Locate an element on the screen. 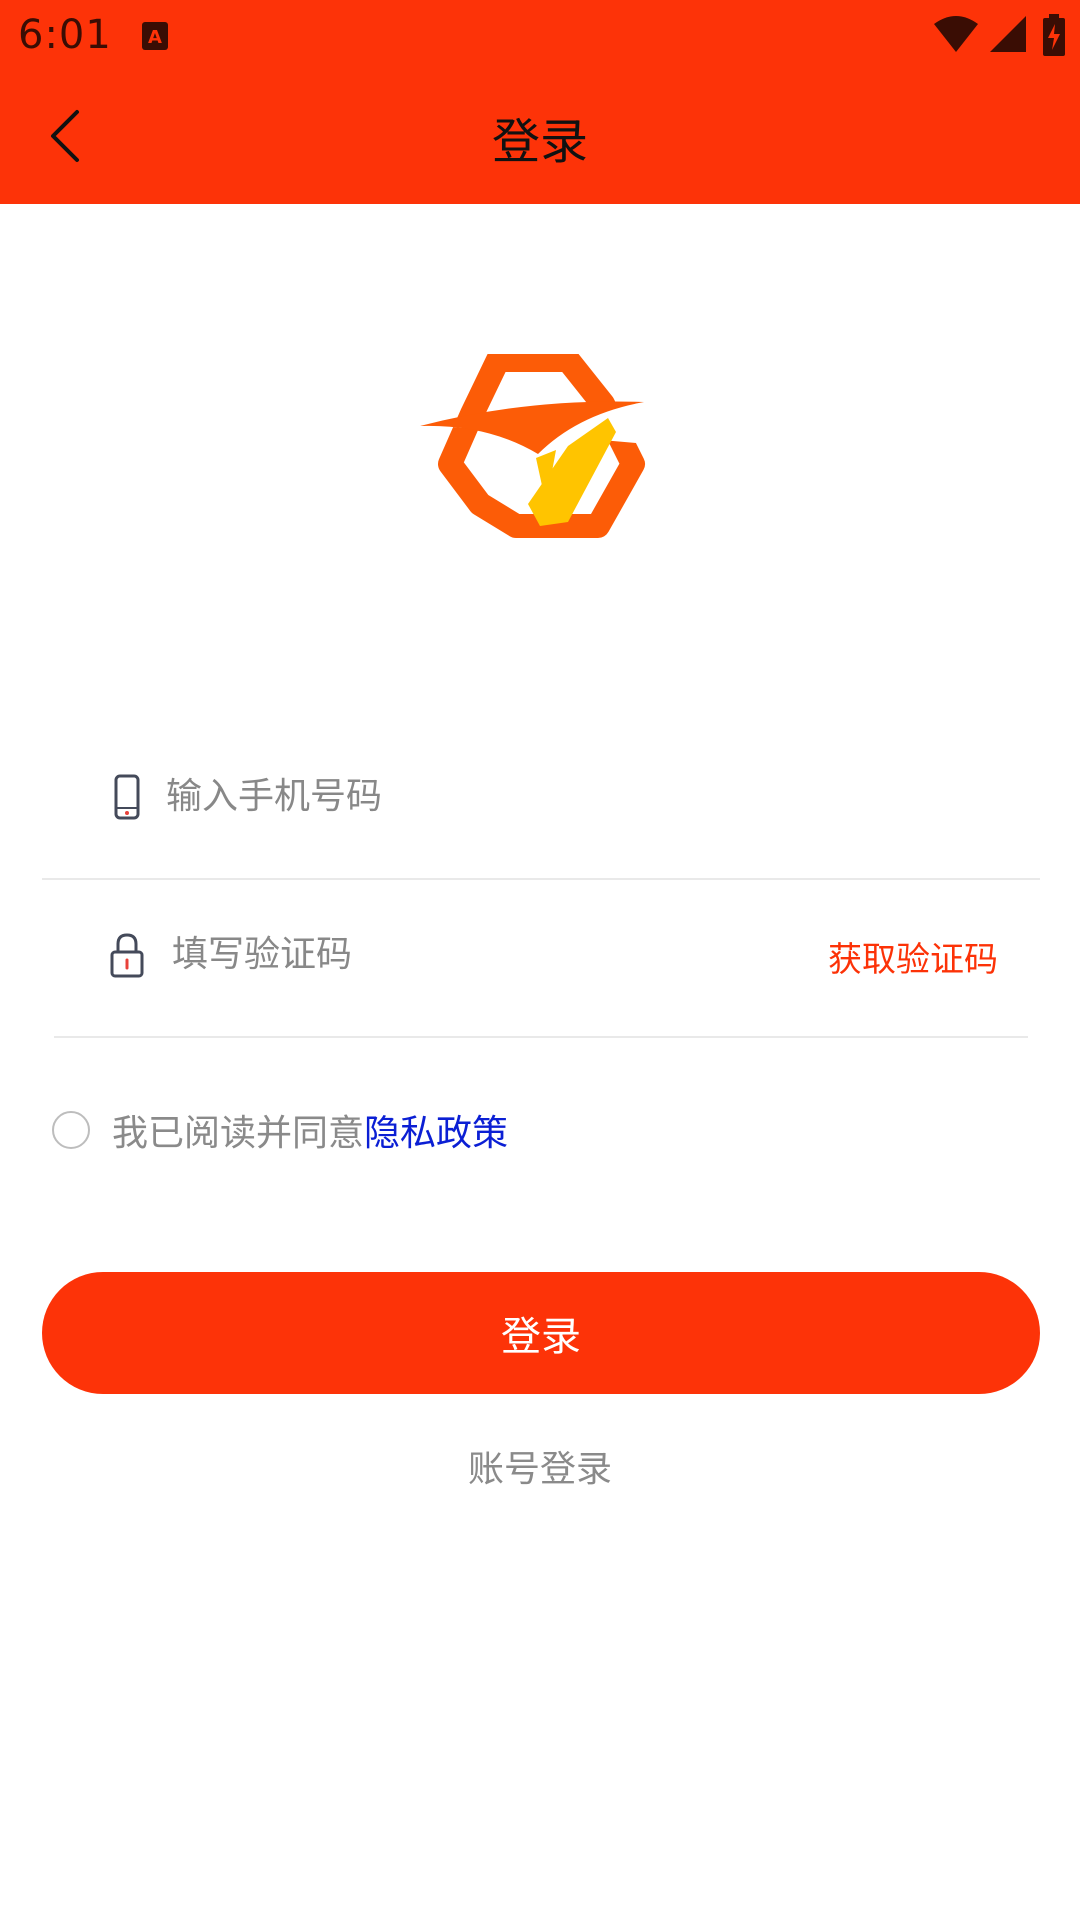 This screenshot has height=1920, width=1080. app-logo is located at coordinates (533, 446).